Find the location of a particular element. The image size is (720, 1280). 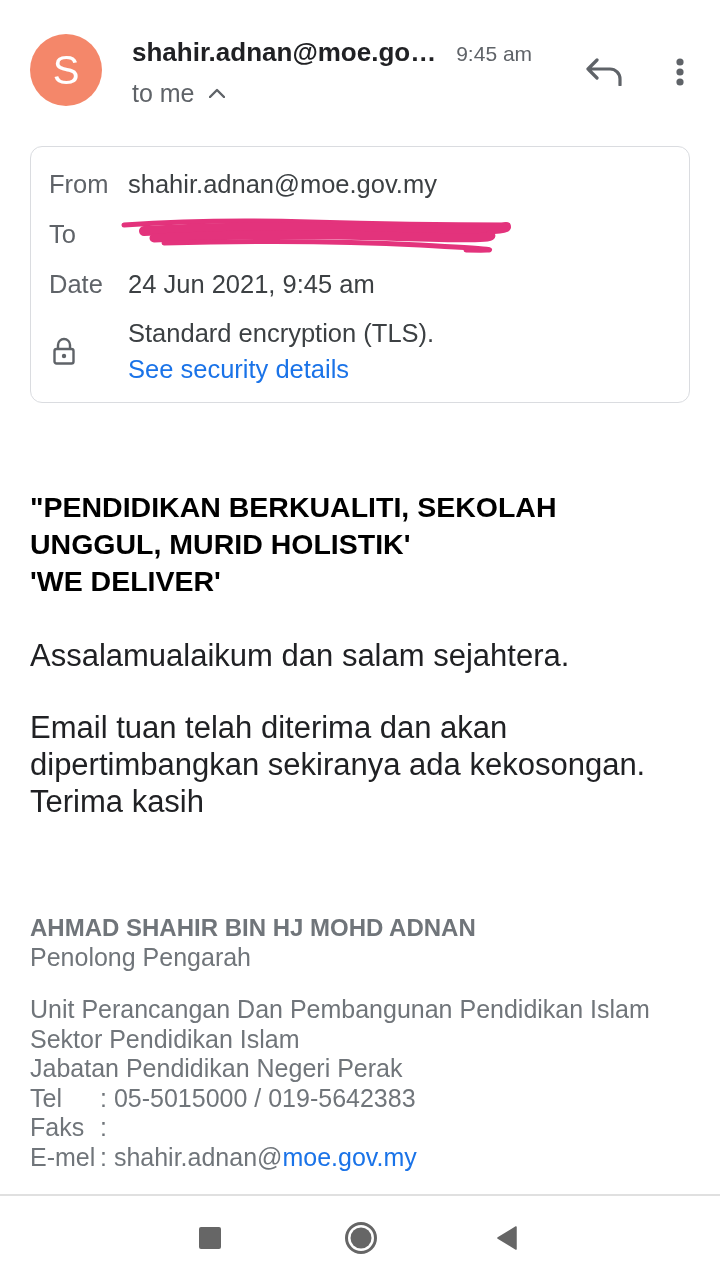

home-icon is located at coordinates (361, 1238).